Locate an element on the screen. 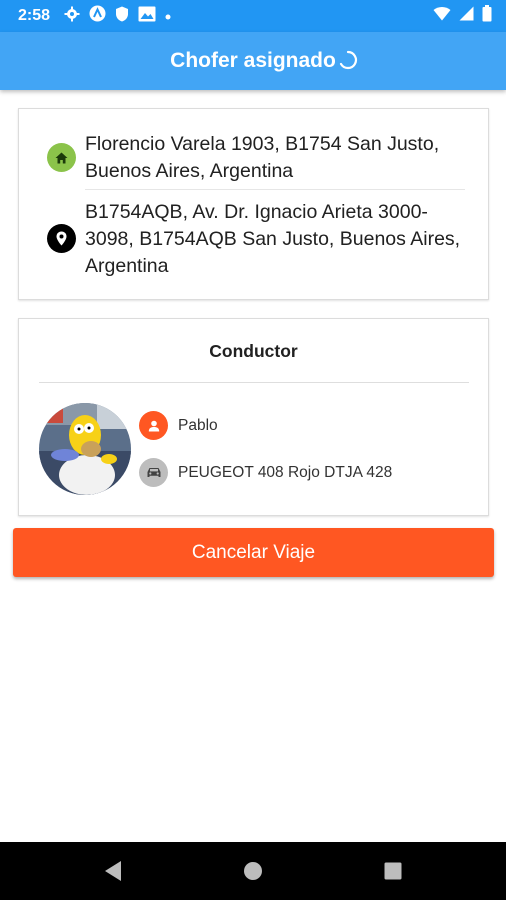 The image size is (506, 900). vehicle-row: PEUGEOT 408 Rojo DTJA 428 is located at coordinates (265, 472).